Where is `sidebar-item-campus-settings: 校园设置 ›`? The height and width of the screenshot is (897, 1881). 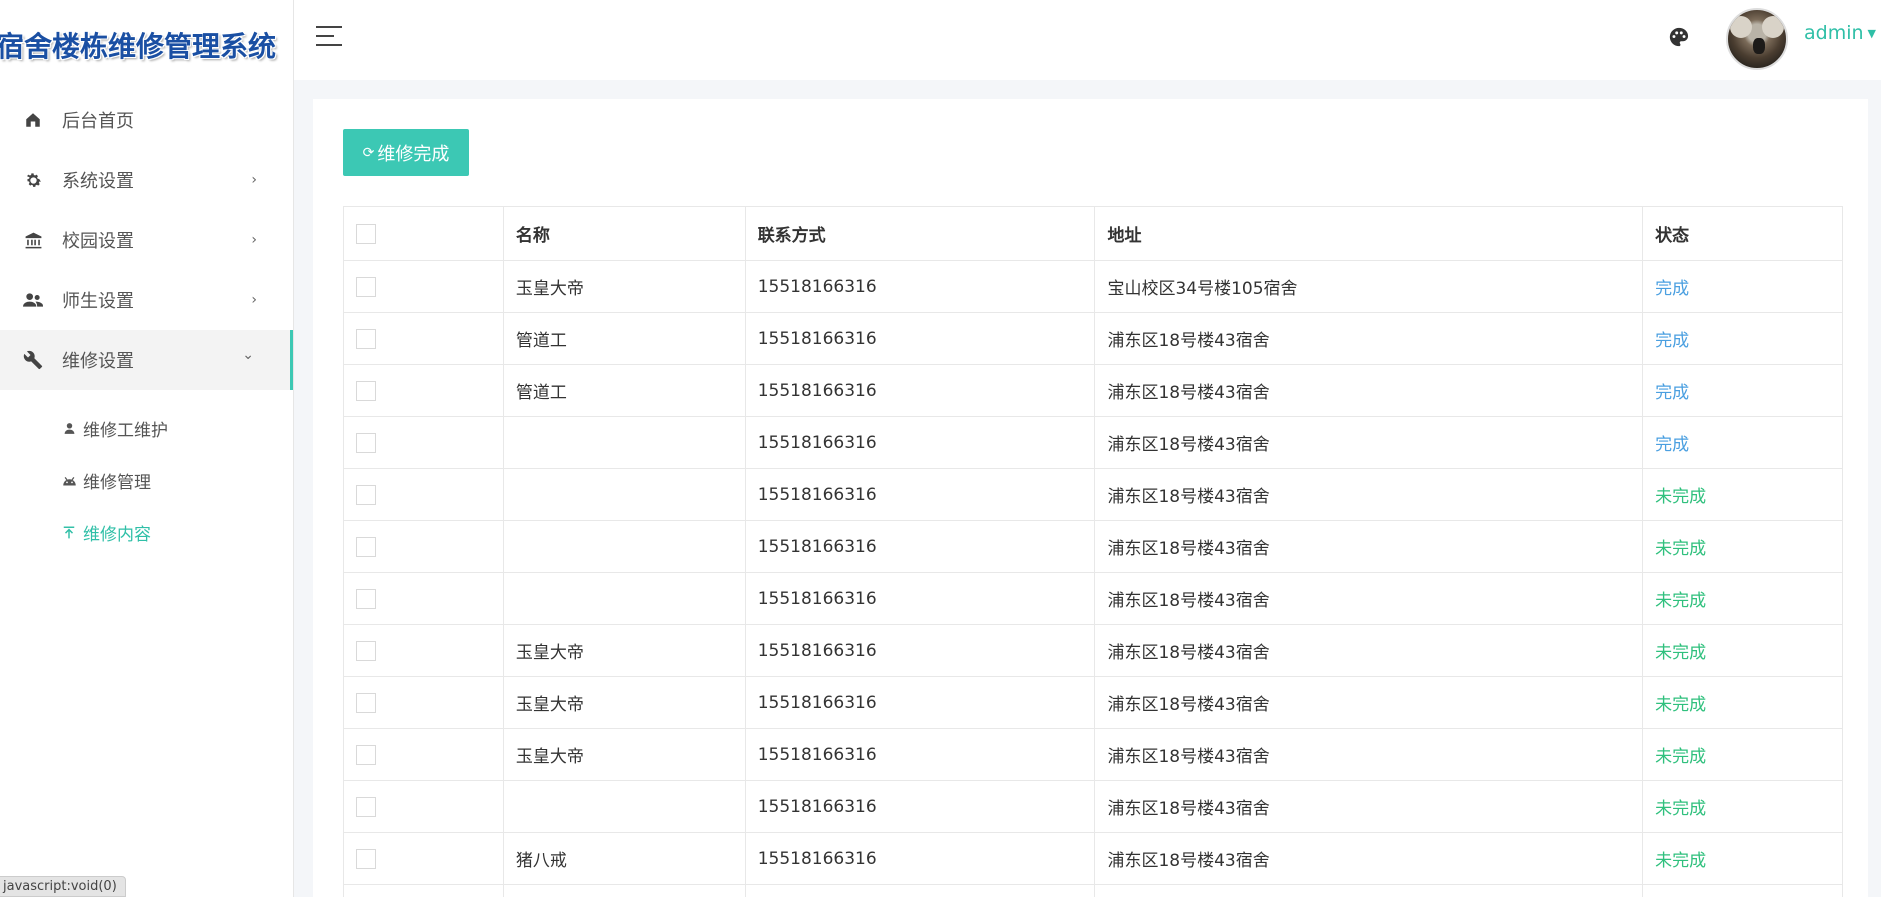
sidebar-item-campus-settings: 校园设置 › is located at coordinates (146, 240).